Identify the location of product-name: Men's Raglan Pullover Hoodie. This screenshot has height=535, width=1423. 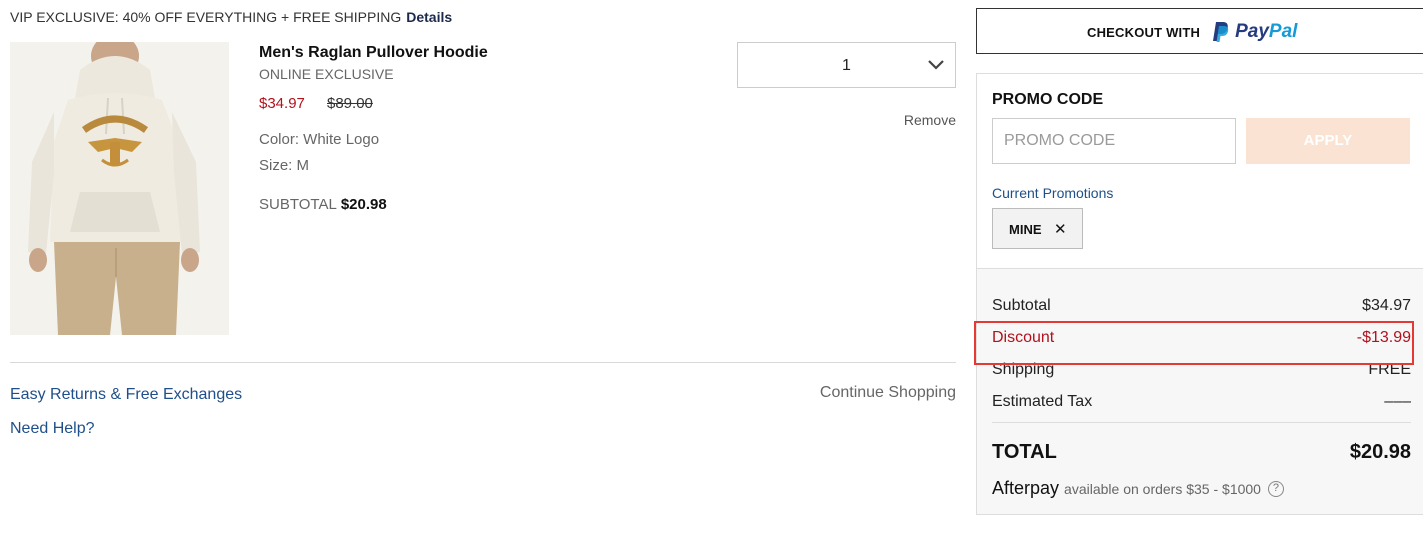
(373, 53).